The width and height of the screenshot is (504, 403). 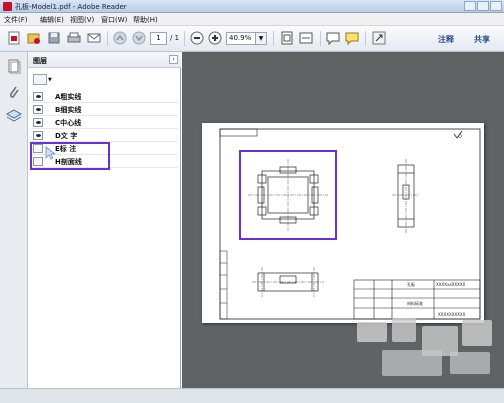 I want to click on maximize-button, so click(x=483, y=6).